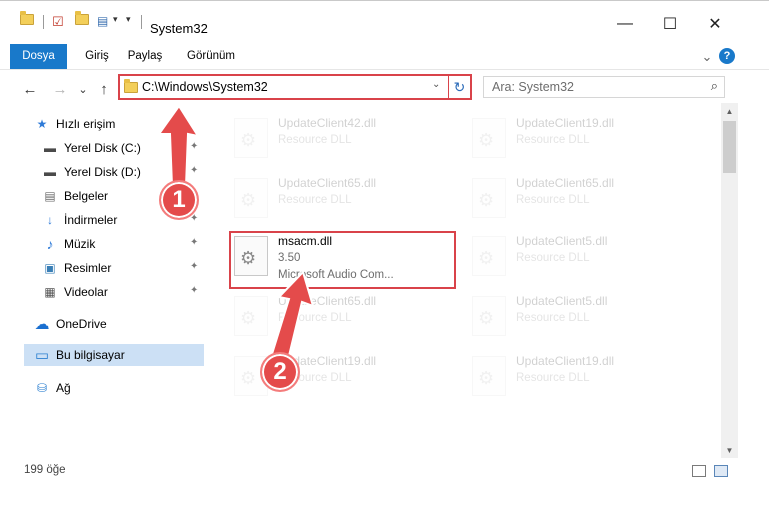 The image size is (769, 511). I want to click on sidebar-item-music: ♪ Müzik, so click(69, 244).